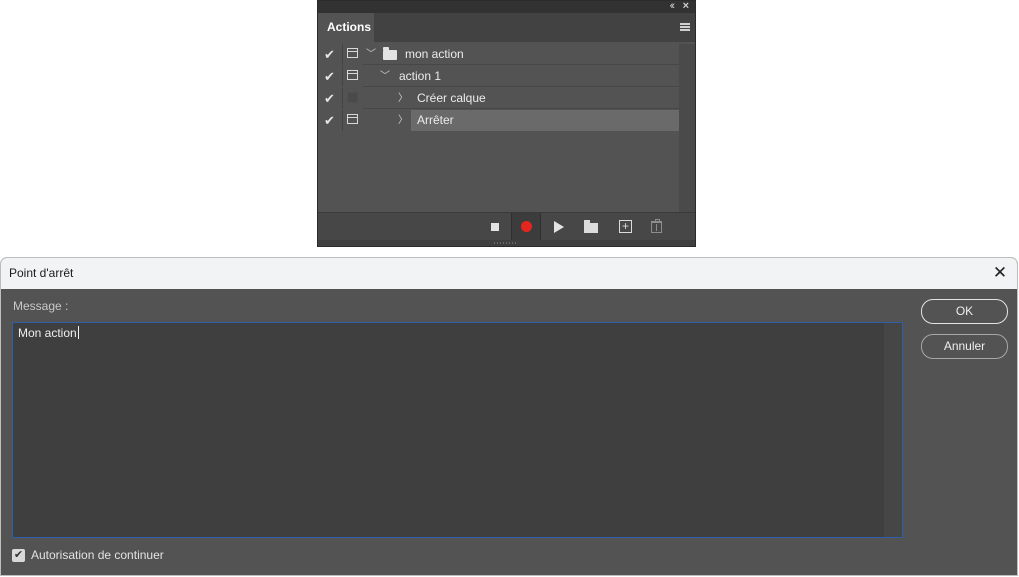  I want to click on panel-bottom-toolbar: +, so click(506, 226).